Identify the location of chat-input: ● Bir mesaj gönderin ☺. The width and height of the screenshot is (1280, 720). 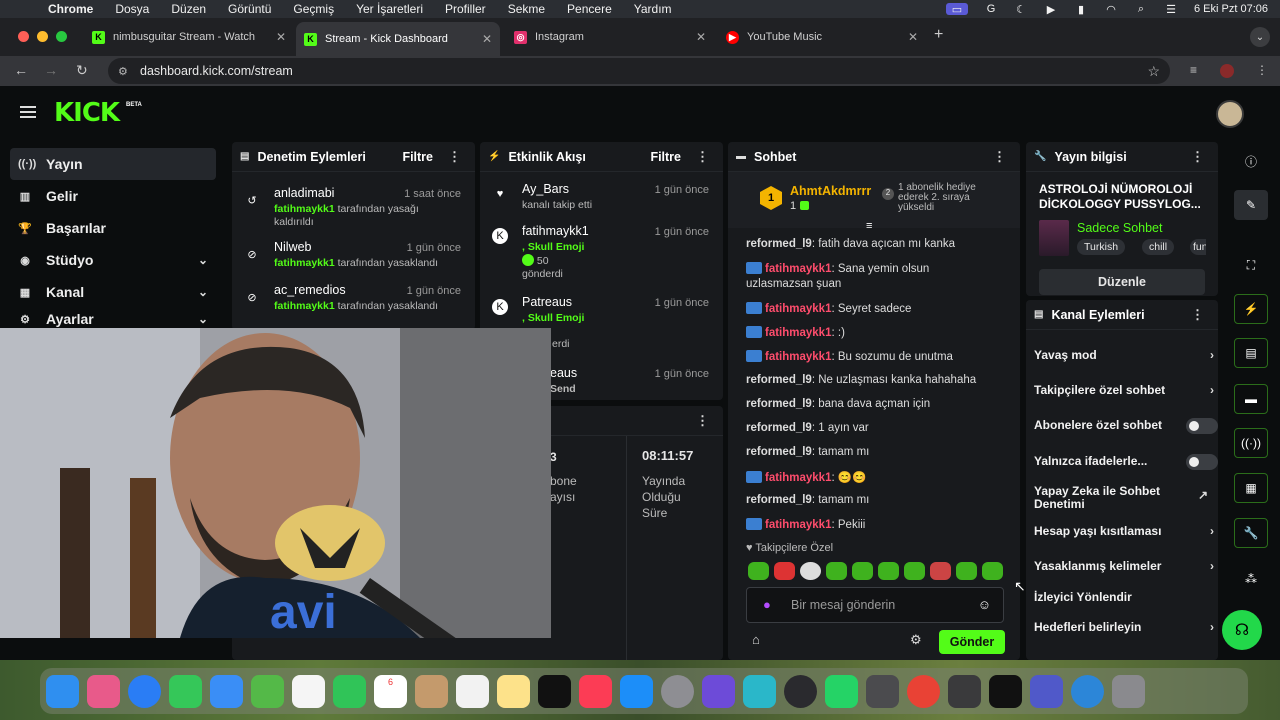
(875, 605).